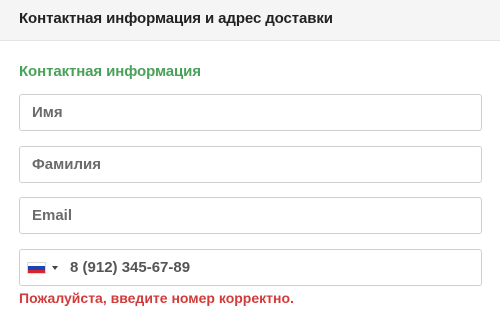 The image size is (500, 312). What do you see at coordinates (250, 267) in the screenshot?
I see `phone-field: 8 (912) 345-67-89` at bounding box center [250, 267].